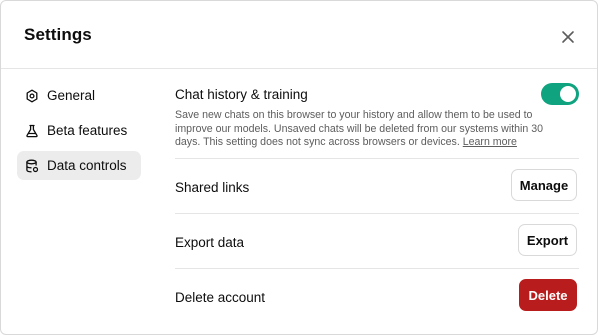 The width and height of the screenshot is (598, 335). I want to click on sidebar-item-general: General, so click(79, 95).